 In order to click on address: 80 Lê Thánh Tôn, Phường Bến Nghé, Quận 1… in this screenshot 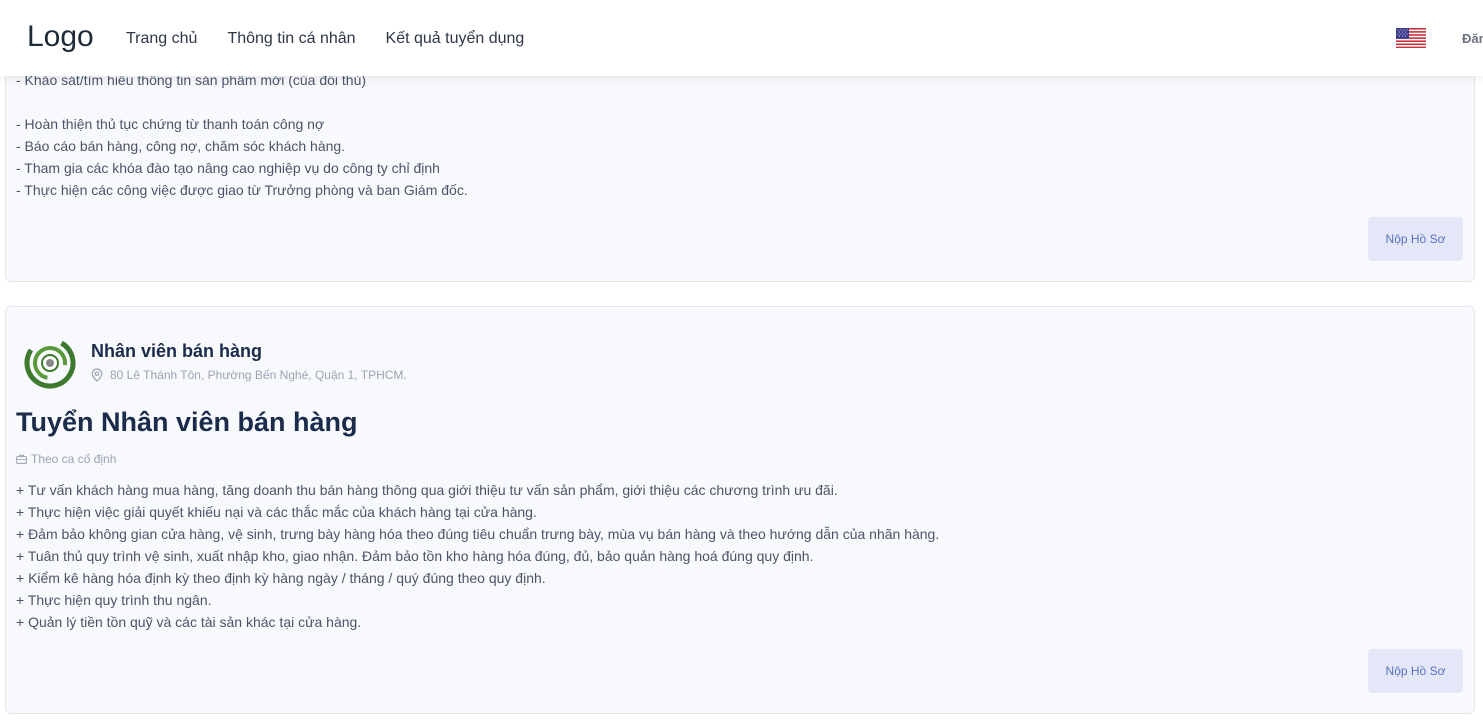, I will do `click(249, 375)`.